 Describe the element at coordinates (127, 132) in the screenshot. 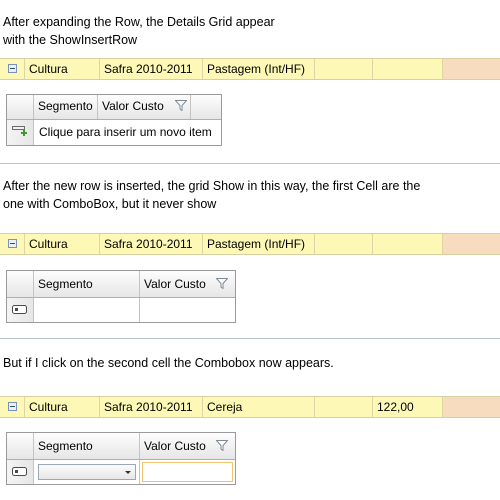

I see `insert-row-prompt: Clique para inserir um novo item` at that location.